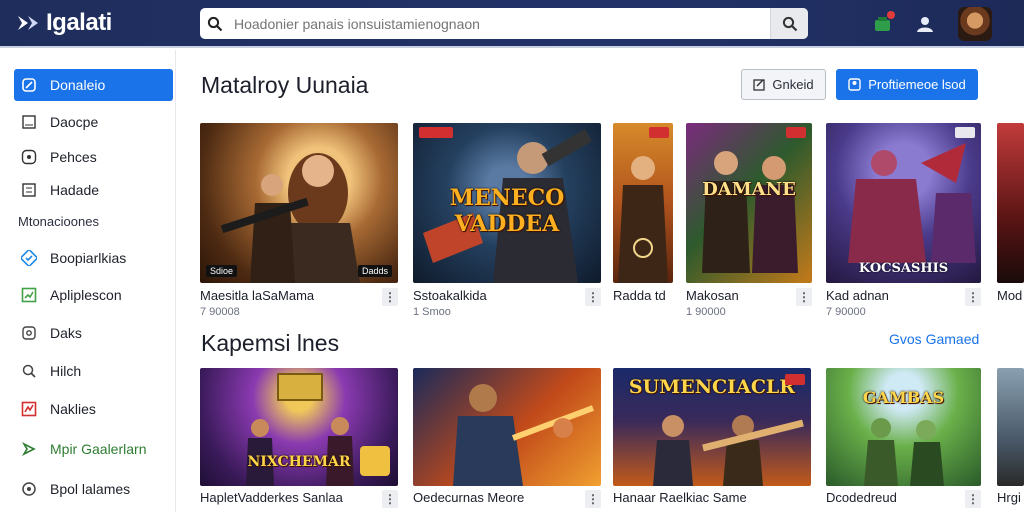 The image size is (1024, 512). I want to click on sidebar-item-label: Boopiarlkias, so click(88, 258).